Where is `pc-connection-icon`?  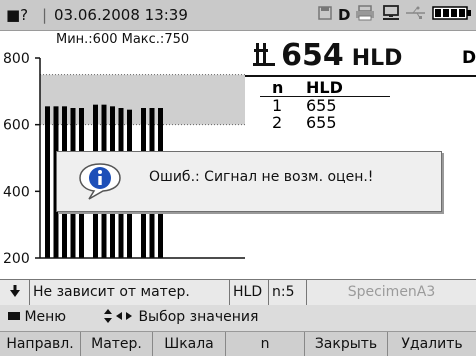 pc-connection-icon is located at coordinates (391, 15).